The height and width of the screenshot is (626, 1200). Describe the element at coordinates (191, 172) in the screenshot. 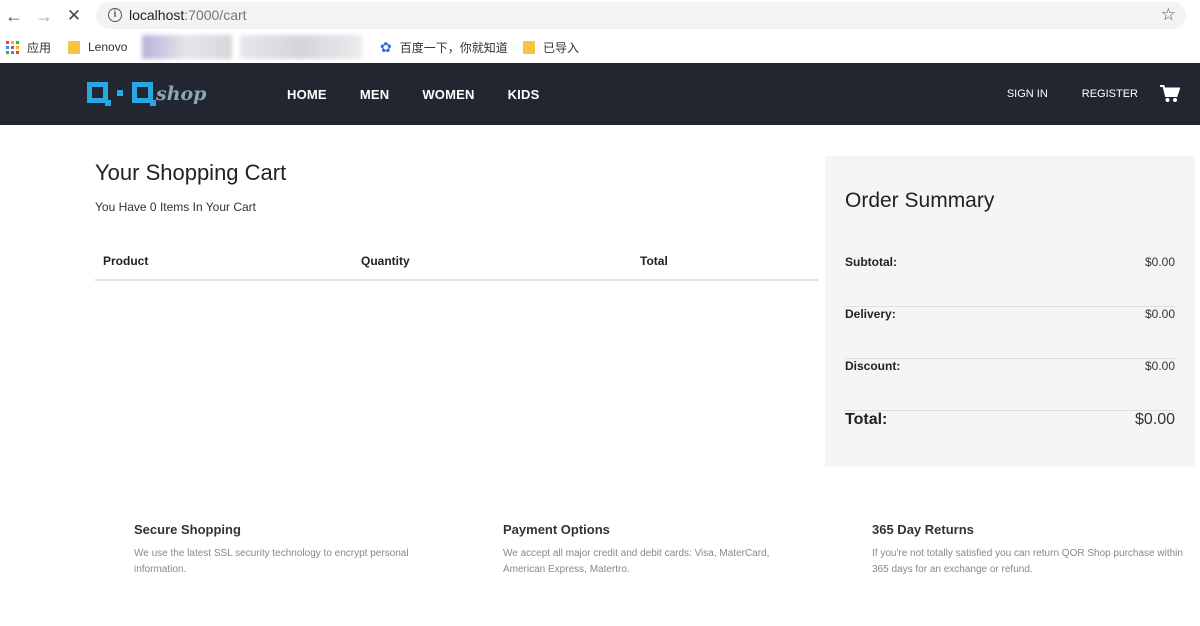

I see `page-title: Your Shopping Cart` at that location.